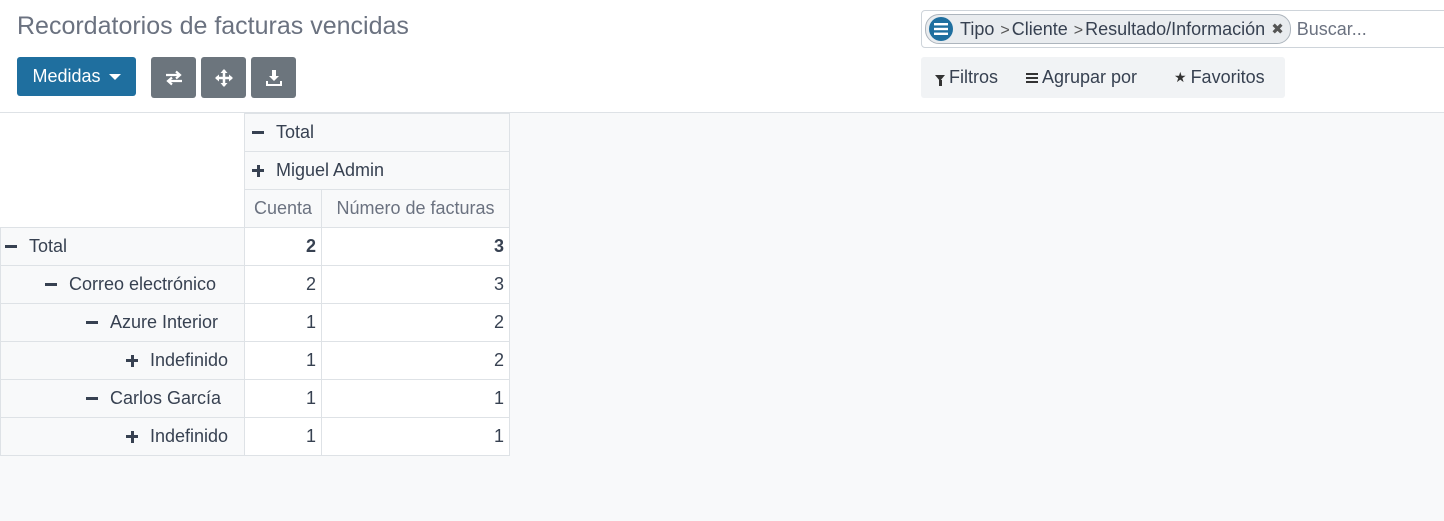  Describe the element at coordinates (66, 76) in the screenshot. I see `measures-label: Medidas` at that location.